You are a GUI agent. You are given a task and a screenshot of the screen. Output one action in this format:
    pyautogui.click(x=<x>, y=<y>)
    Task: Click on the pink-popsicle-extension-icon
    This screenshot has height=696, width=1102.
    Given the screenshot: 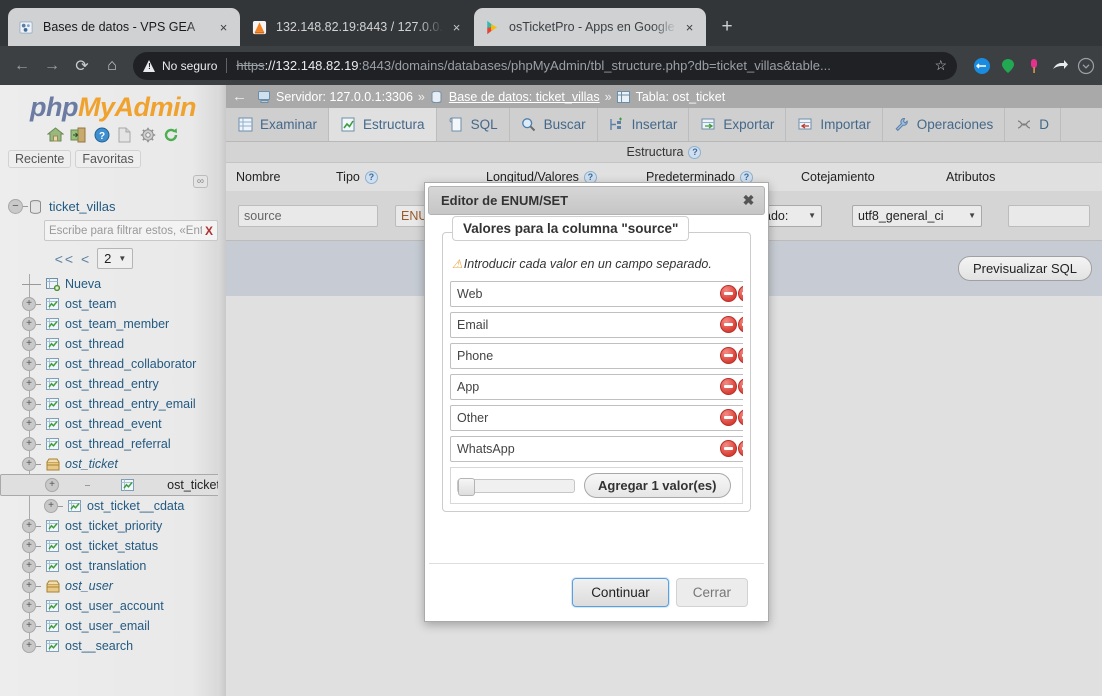 What is the action you would take?
    pyautogui.click(x=1033, y=65)
    